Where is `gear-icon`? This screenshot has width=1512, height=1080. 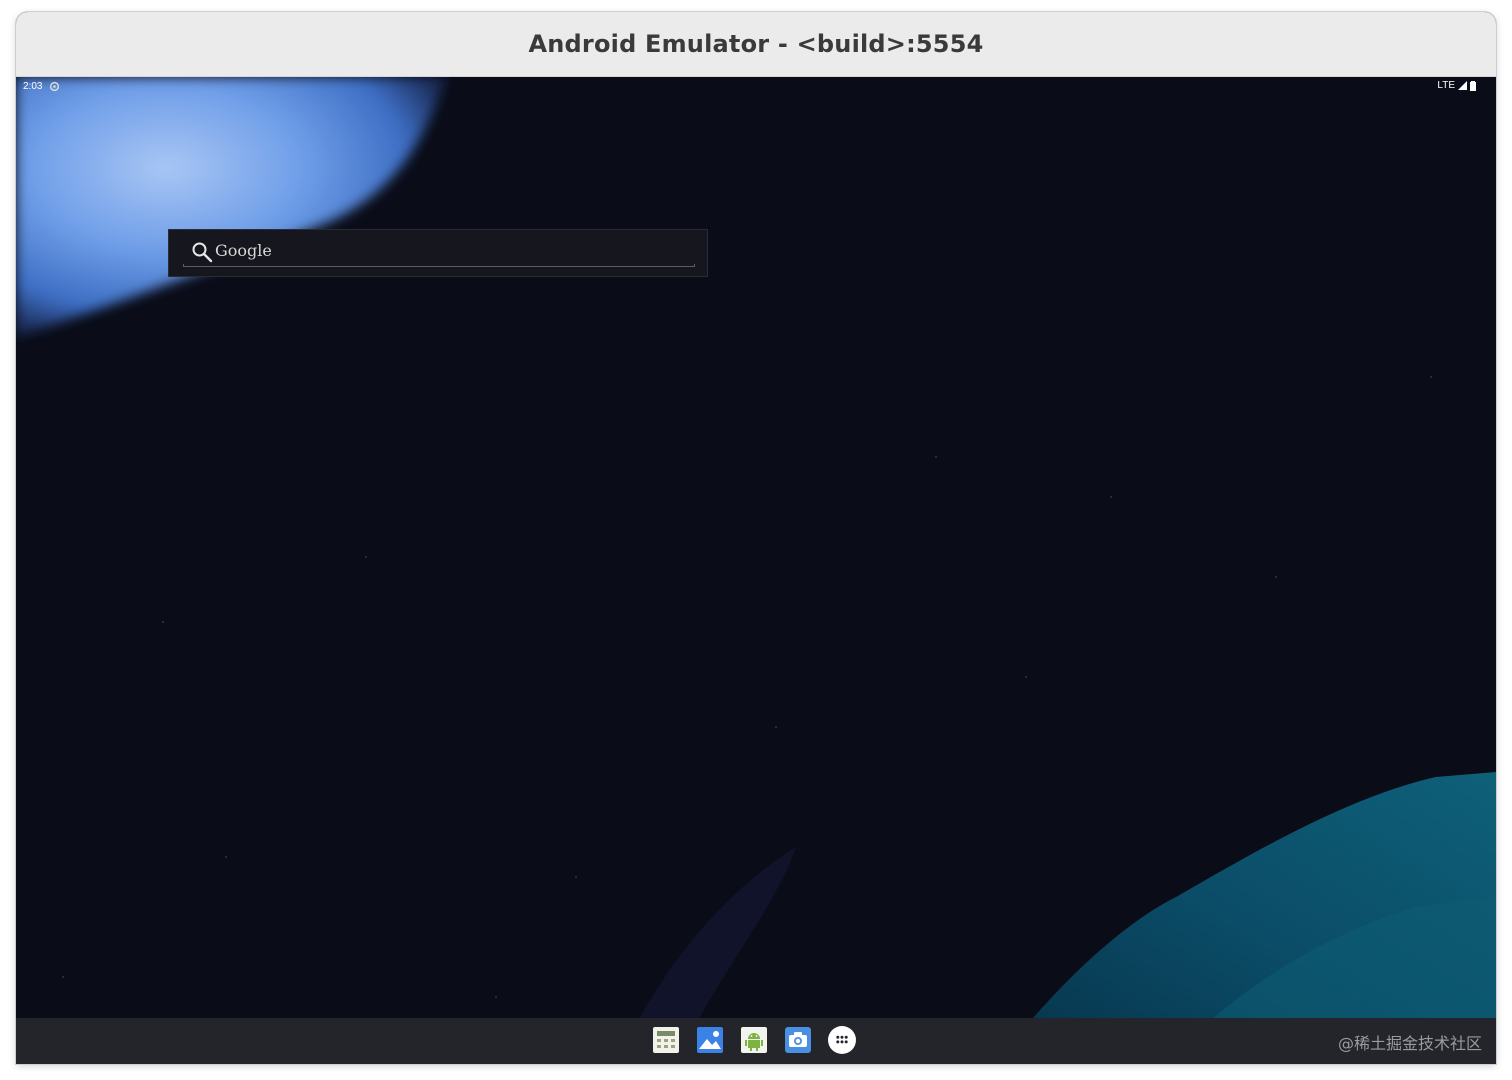
gear-icon is located at coordinates (54, 86).